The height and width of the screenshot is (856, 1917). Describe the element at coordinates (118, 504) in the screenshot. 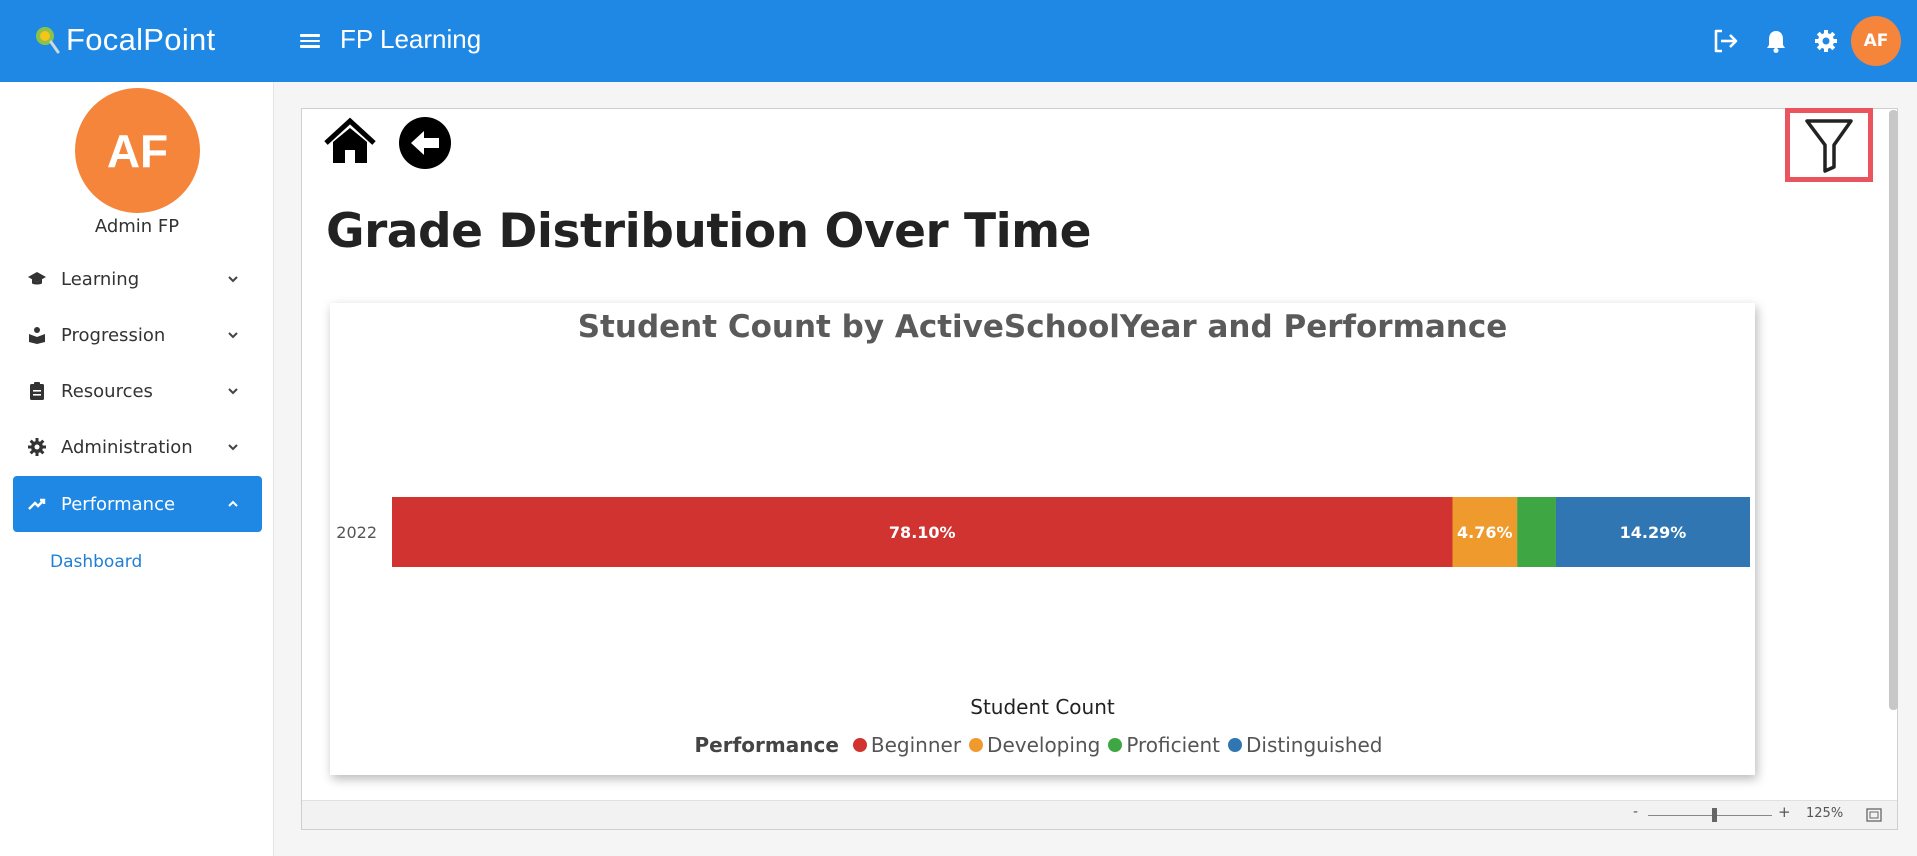

I see `sidebar-item-label: Performance` at that location.